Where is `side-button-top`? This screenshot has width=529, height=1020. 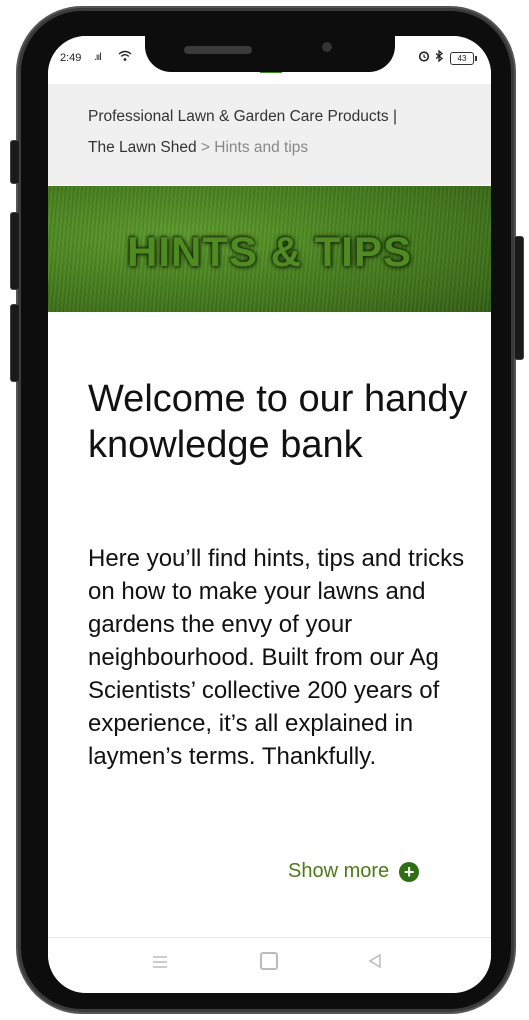
side-button-top is located at coordinates (15, 162).